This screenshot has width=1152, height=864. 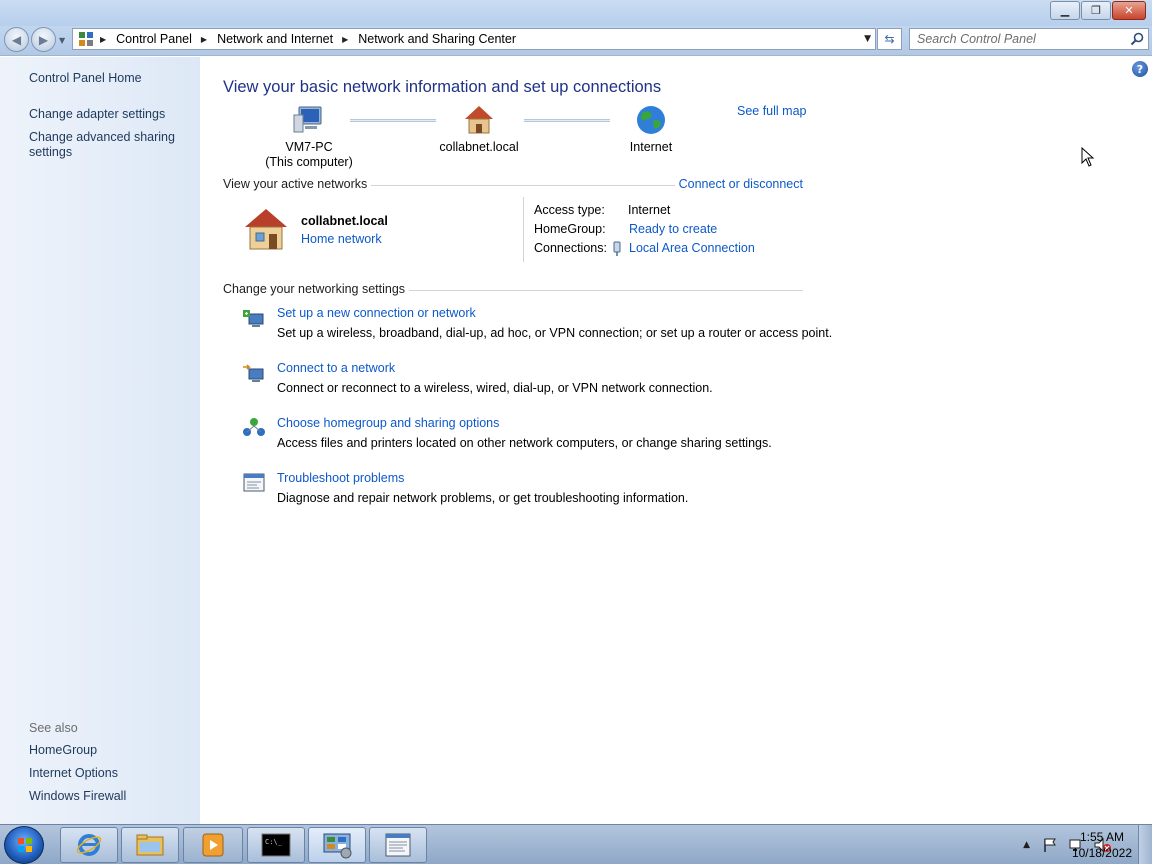 I want to click on globe-icon, so click(x=651, y=120).